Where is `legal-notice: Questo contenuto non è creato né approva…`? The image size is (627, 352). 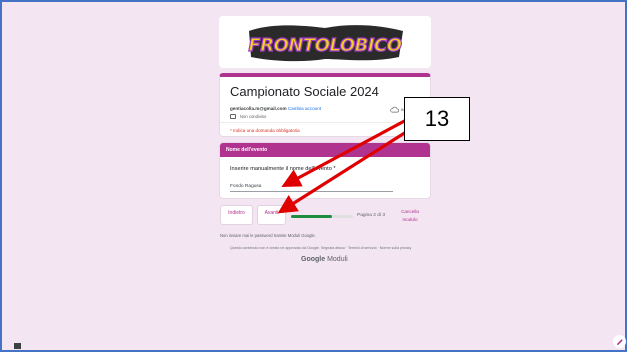
legal-notice: Questo contenuto non è creato né approva… is located at coordinates (321, 248).